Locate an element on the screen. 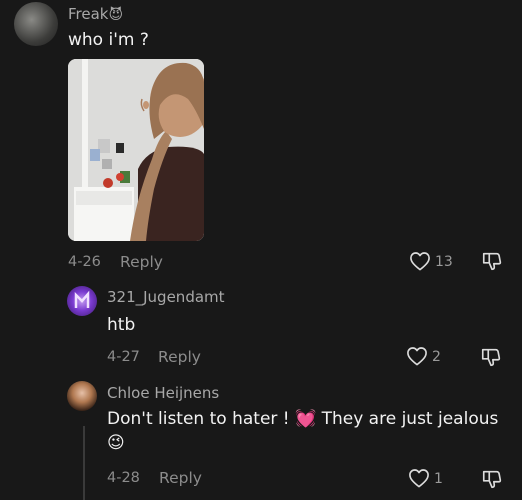  reply-username: 321_Jugendamt is located at coordinates (166, 297).